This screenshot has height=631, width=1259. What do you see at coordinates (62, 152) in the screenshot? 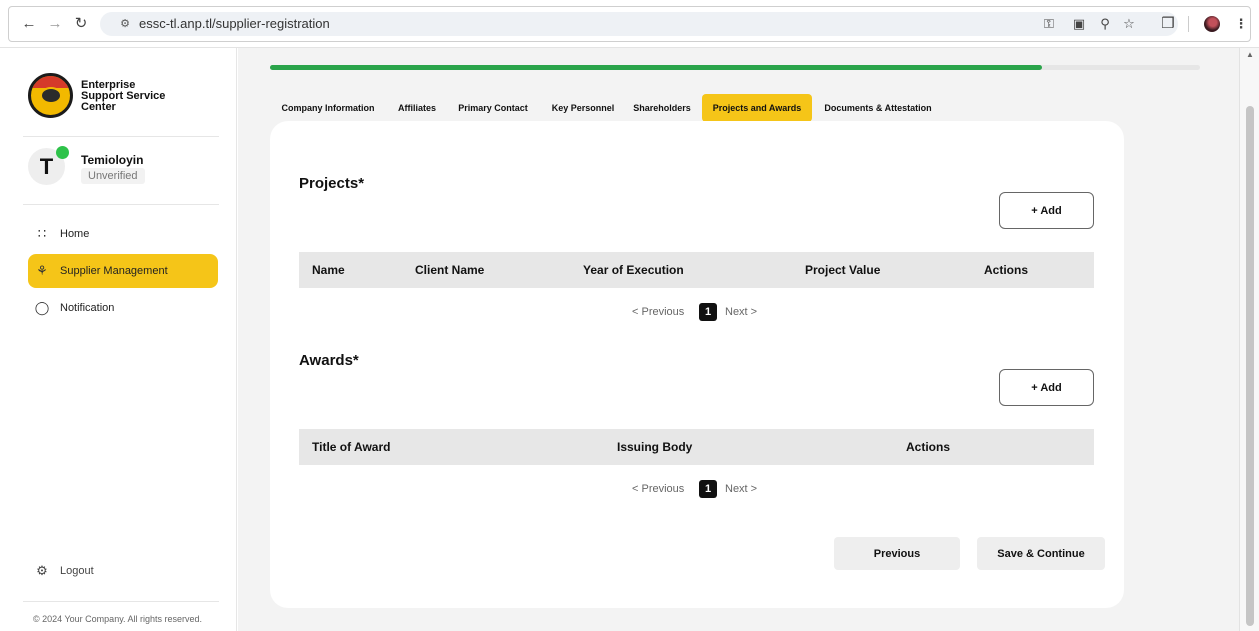
I see `online-status-dot` at bounding box center [62, 152].